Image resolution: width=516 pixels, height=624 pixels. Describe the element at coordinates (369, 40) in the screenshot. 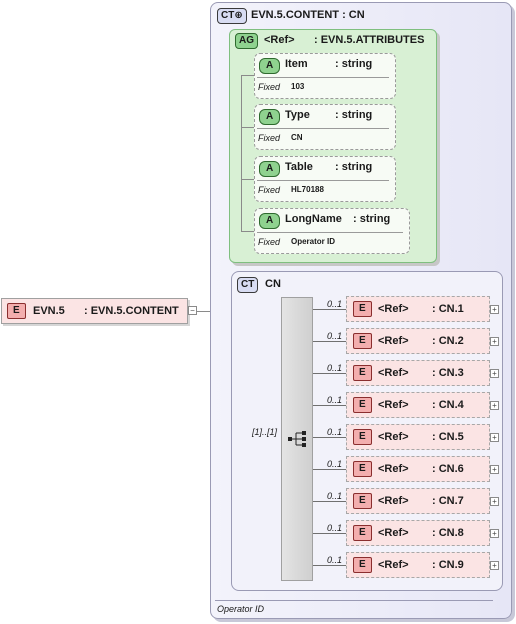

I see `attribute-group-name: : EVN.5.ATTRIBUTES` at that location.